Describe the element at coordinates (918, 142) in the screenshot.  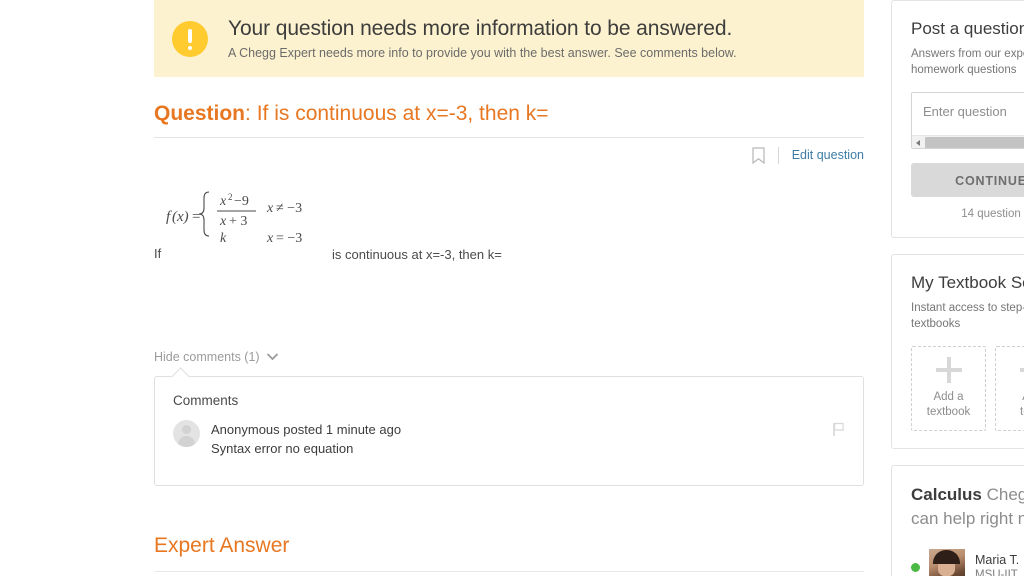
I see `scroll-left-arrow-icon` at that location.